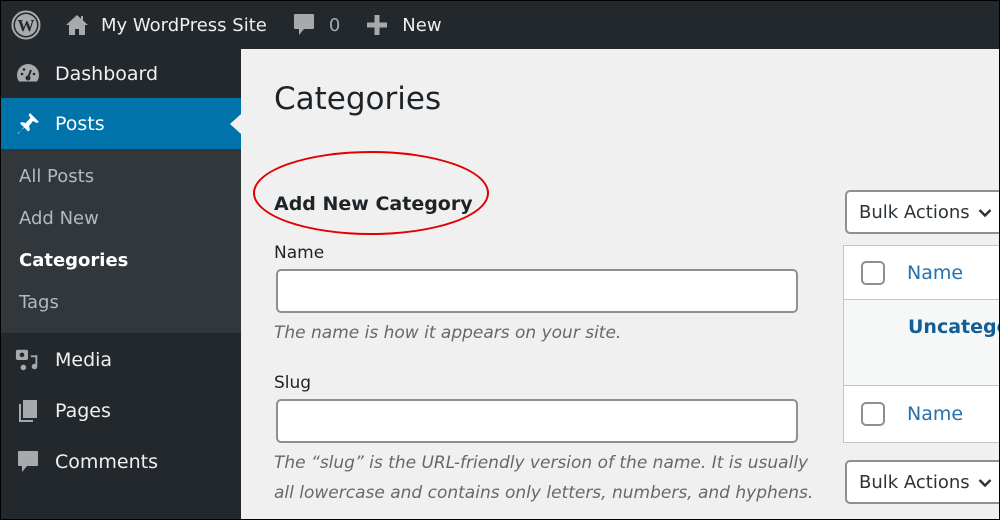 This screenshot has width=1000, height=520. I want to click on new-content-link: New, so click(404, 25).